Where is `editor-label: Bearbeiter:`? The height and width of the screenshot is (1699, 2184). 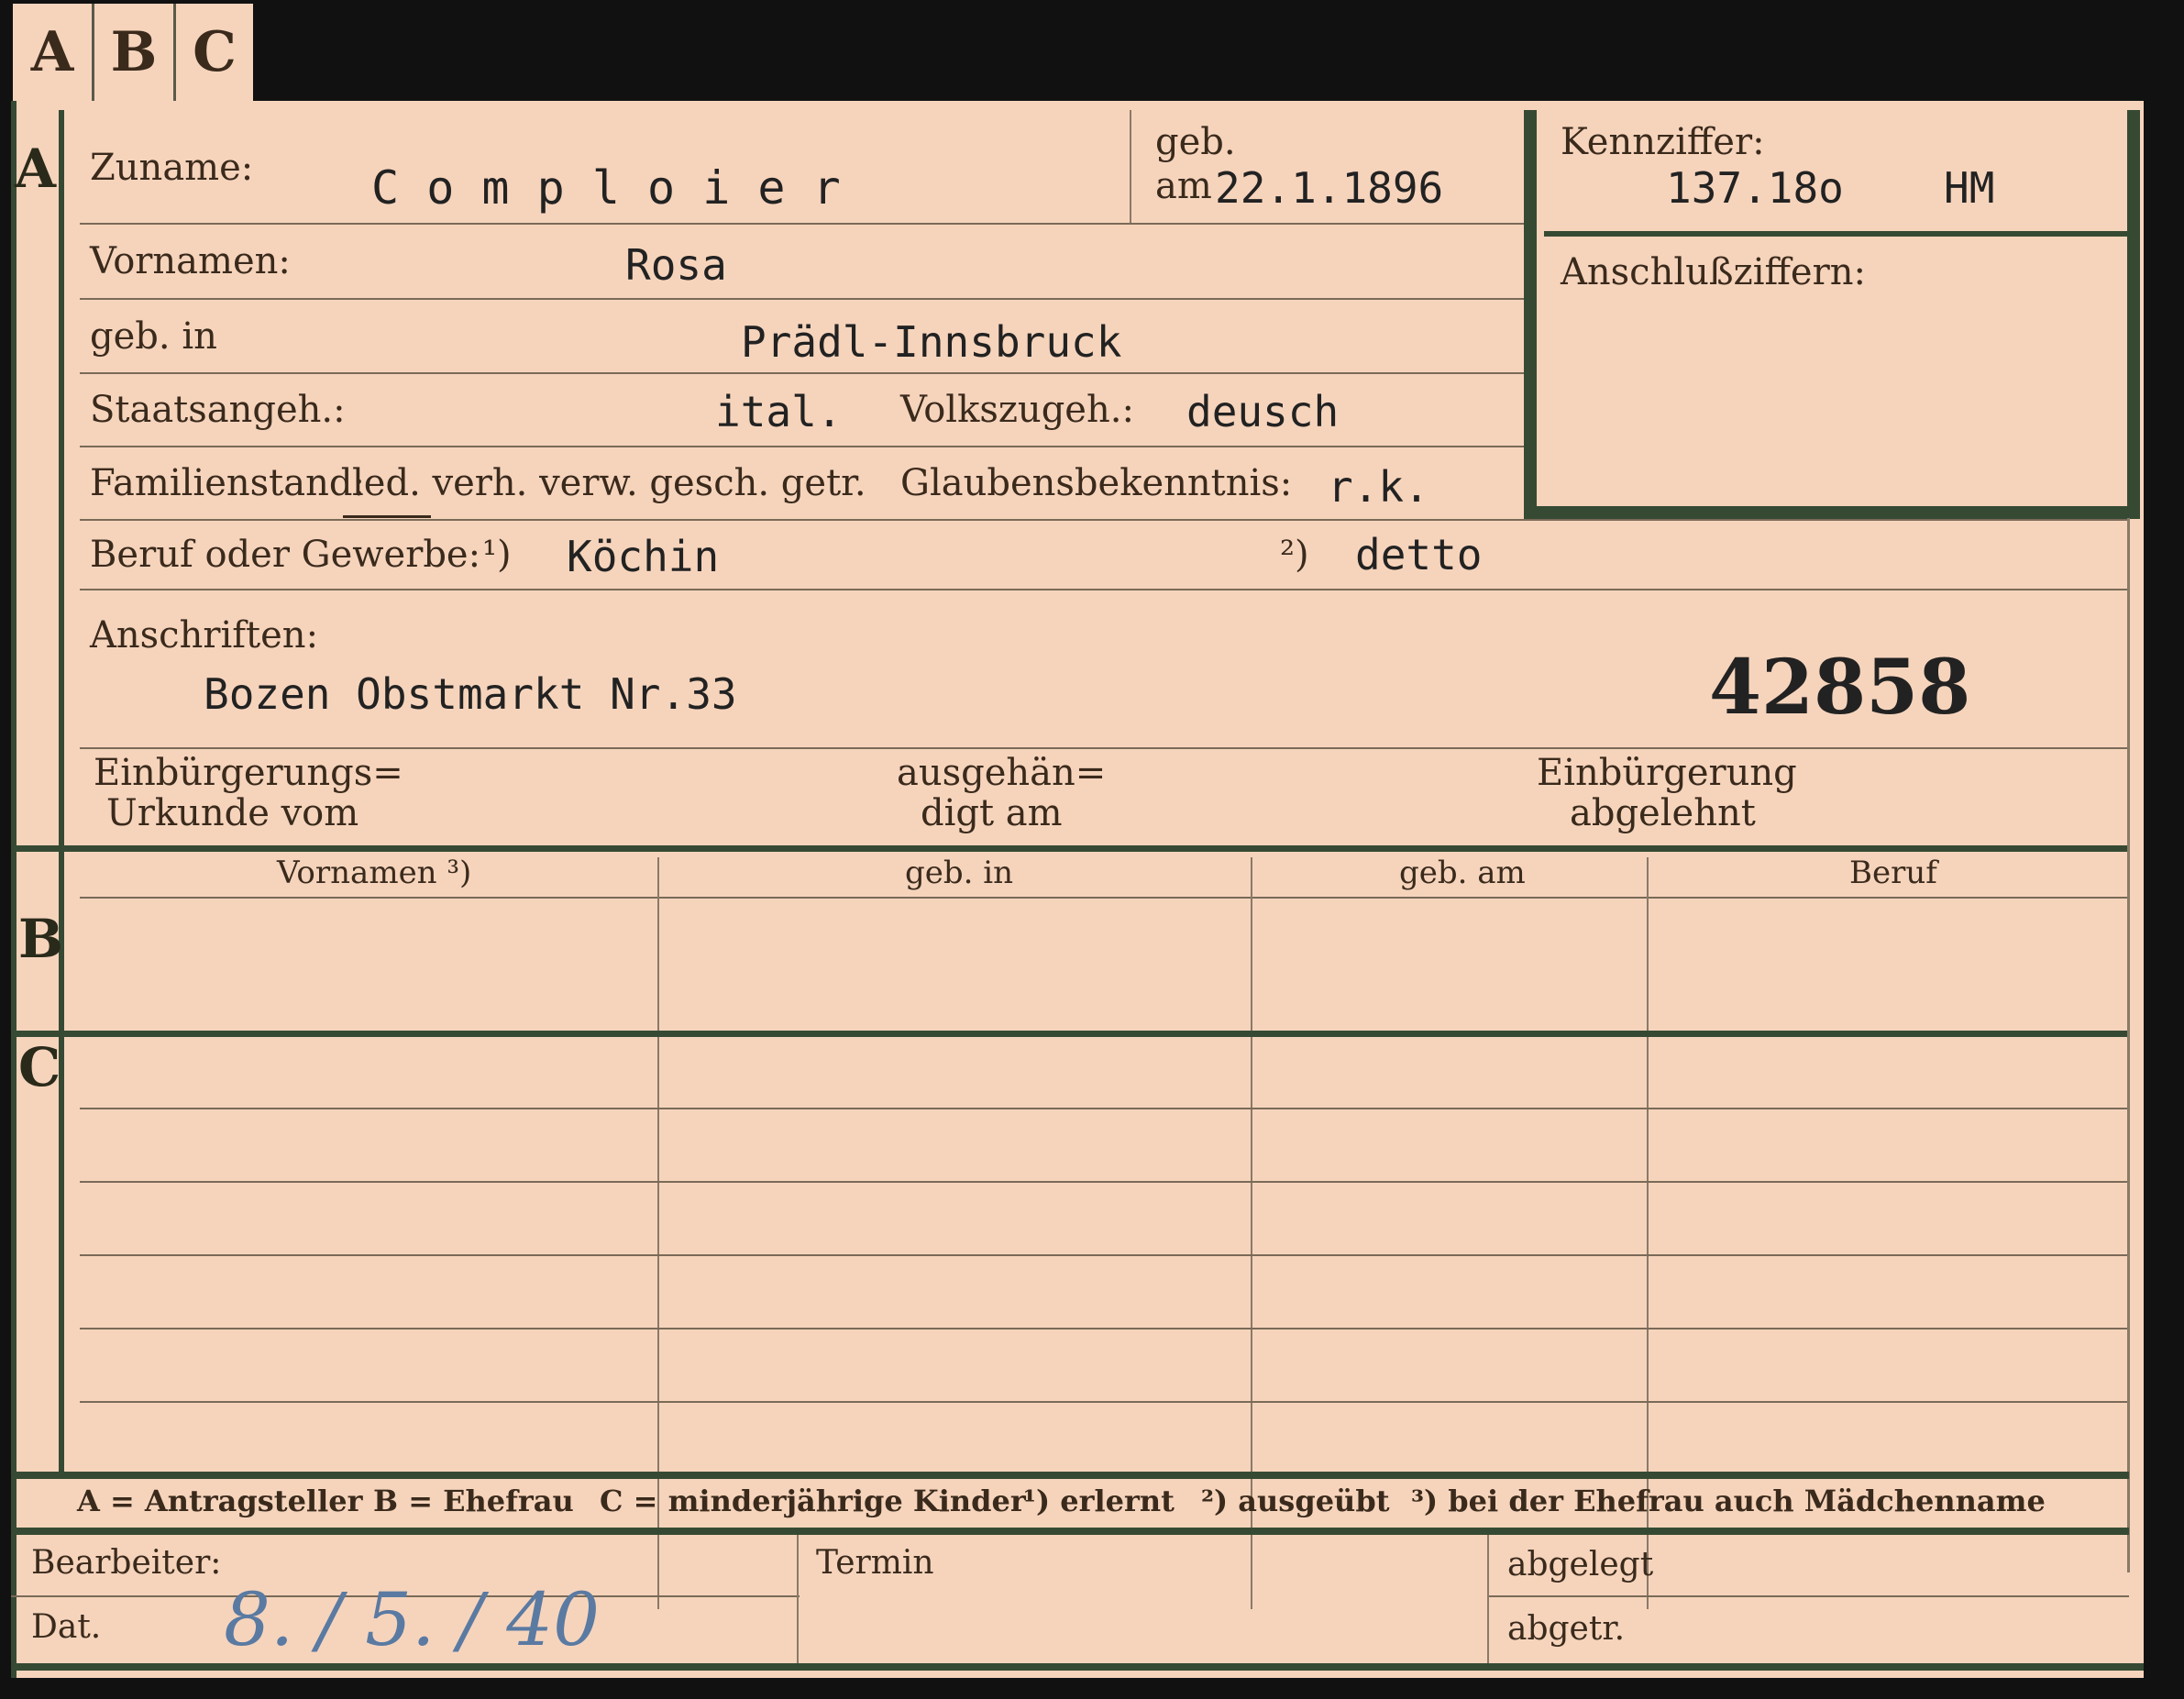 editor-label: Bearbeiter: is located at coordinates (126, 1563).